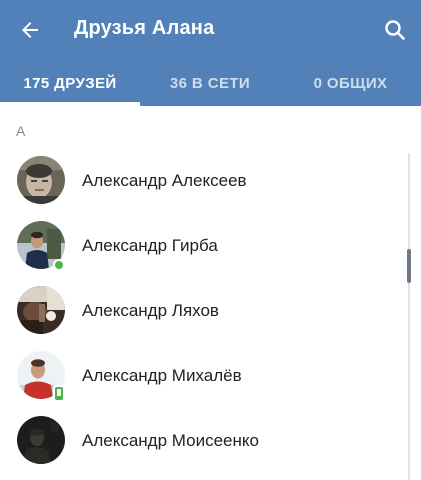  I want to click on scrollbar-thumb, so click(409, 266).